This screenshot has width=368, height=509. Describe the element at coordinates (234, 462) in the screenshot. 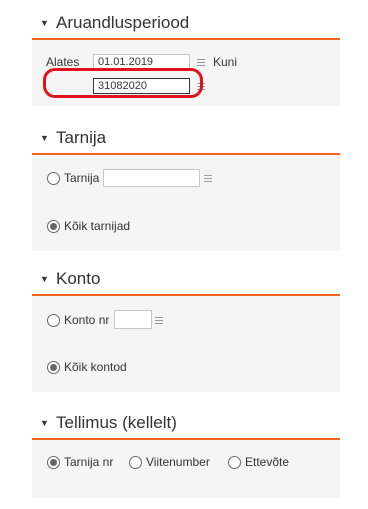

I see `order-by-company-radio` at that location.